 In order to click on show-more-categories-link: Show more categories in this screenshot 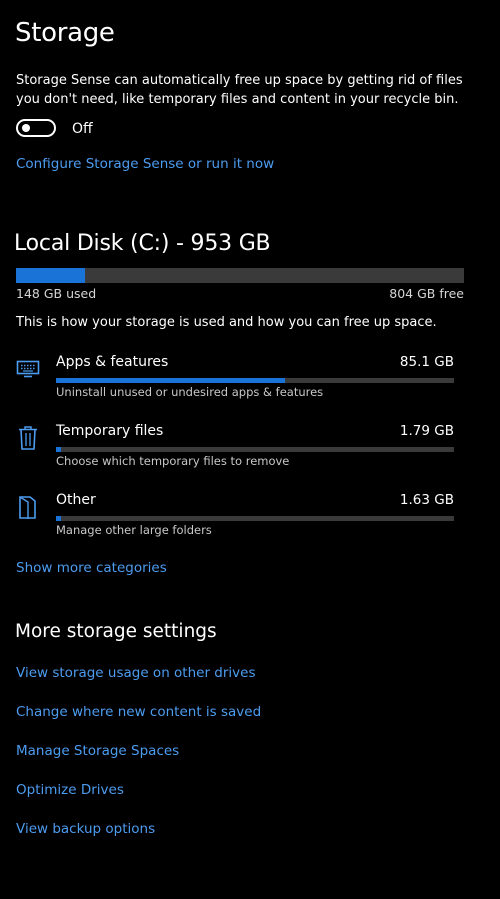, I will do `click(91, 568)`.